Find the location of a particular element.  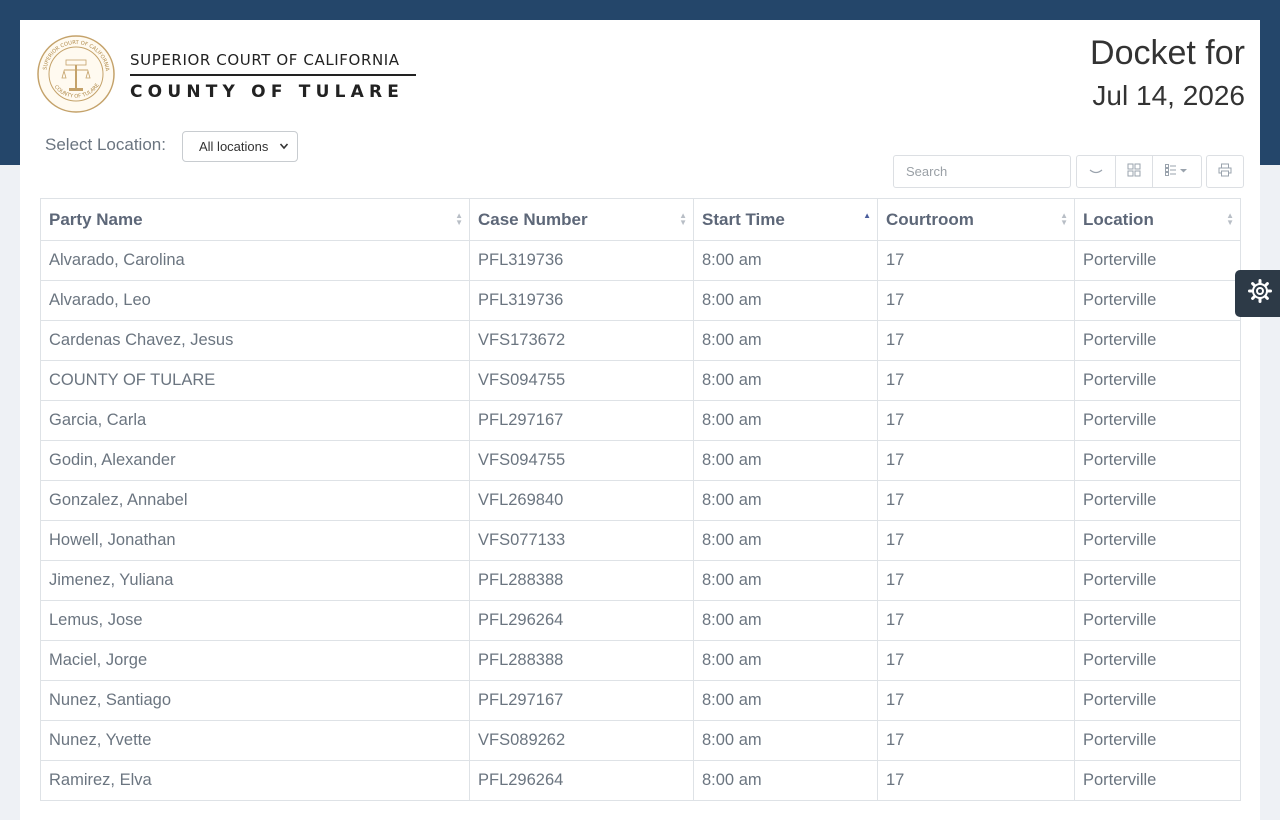

docket-date: Jul 14, 2026 is located at coordinates (1168, 95).